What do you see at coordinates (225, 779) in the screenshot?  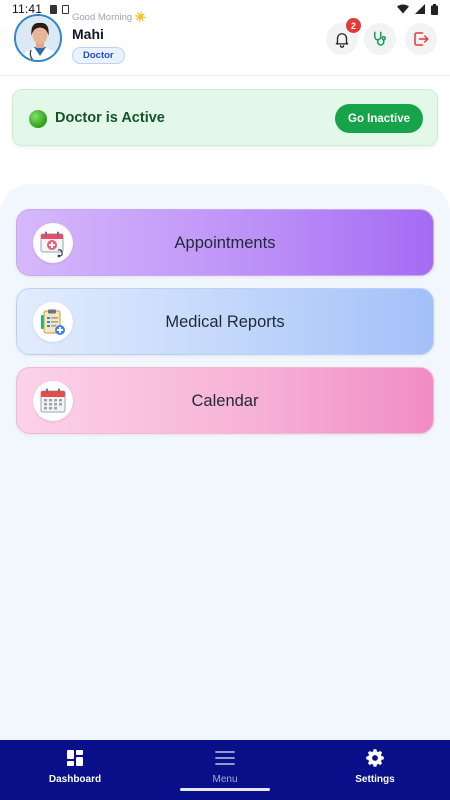 I see `nav-menu-label: Menu` at bounding box center [225, 779].